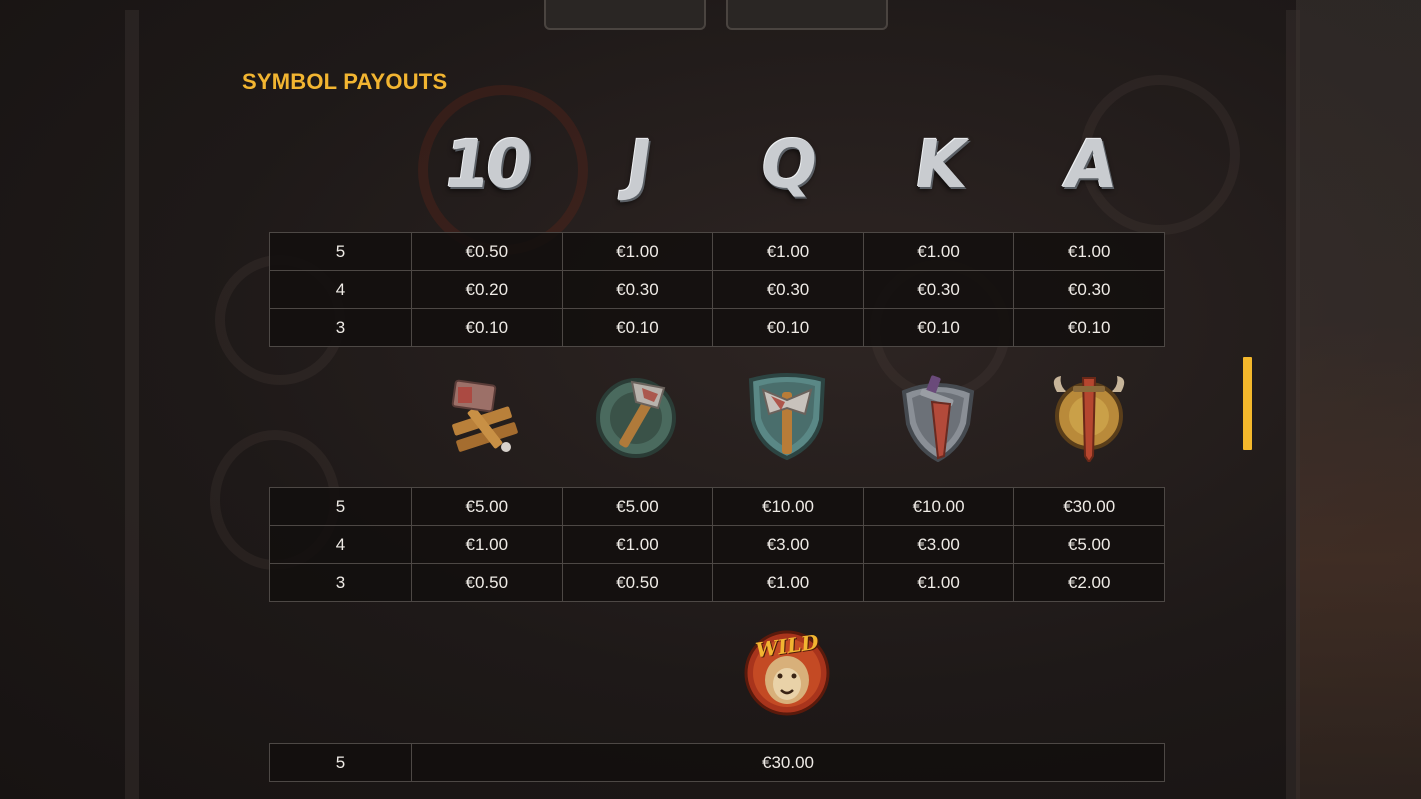  I want to click on wild-payout-table: 5 €30.00, so click(717, 762).